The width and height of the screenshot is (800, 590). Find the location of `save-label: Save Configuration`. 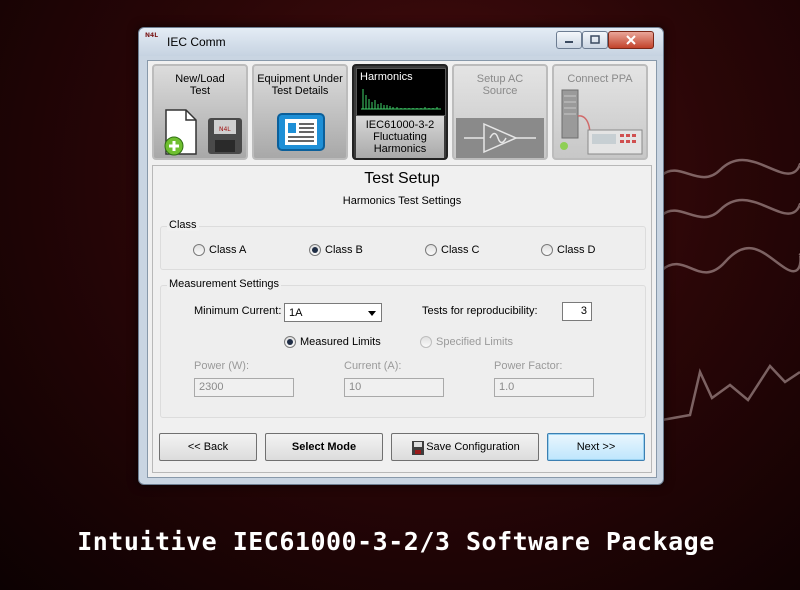

save-label: Save Configuration is located at coordinates (473, 447).